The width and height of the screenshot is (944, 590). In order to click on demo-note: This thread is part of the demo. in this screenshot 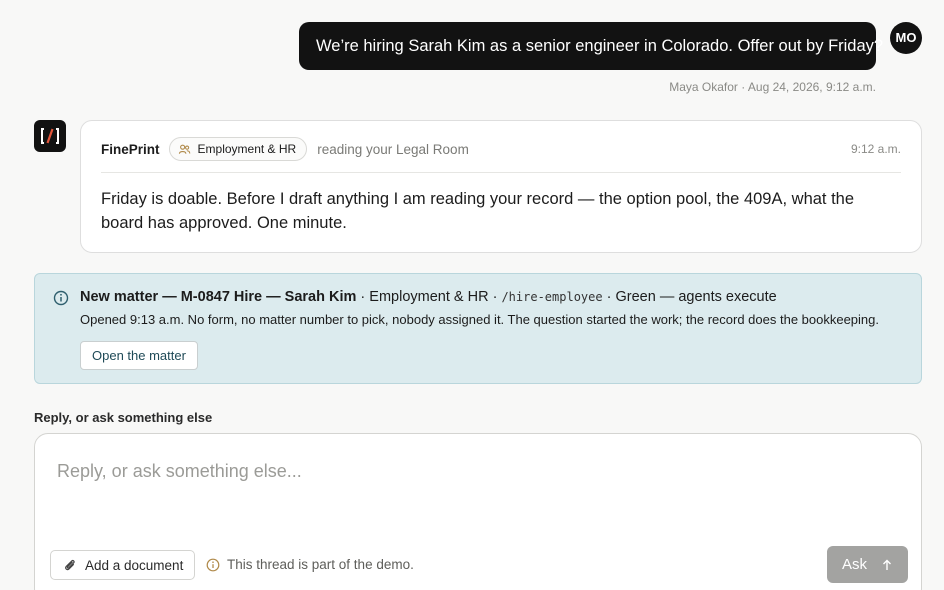, I will do `click(310, 564)`.